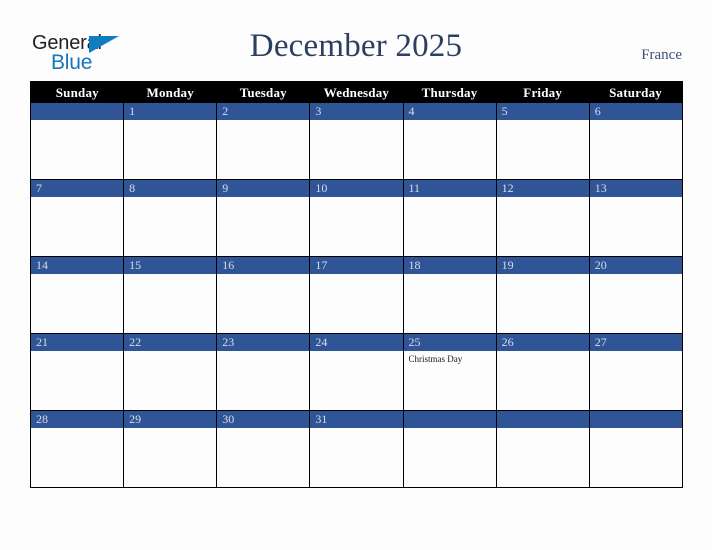  I want to click on day-number: 25, so click(450, 342).